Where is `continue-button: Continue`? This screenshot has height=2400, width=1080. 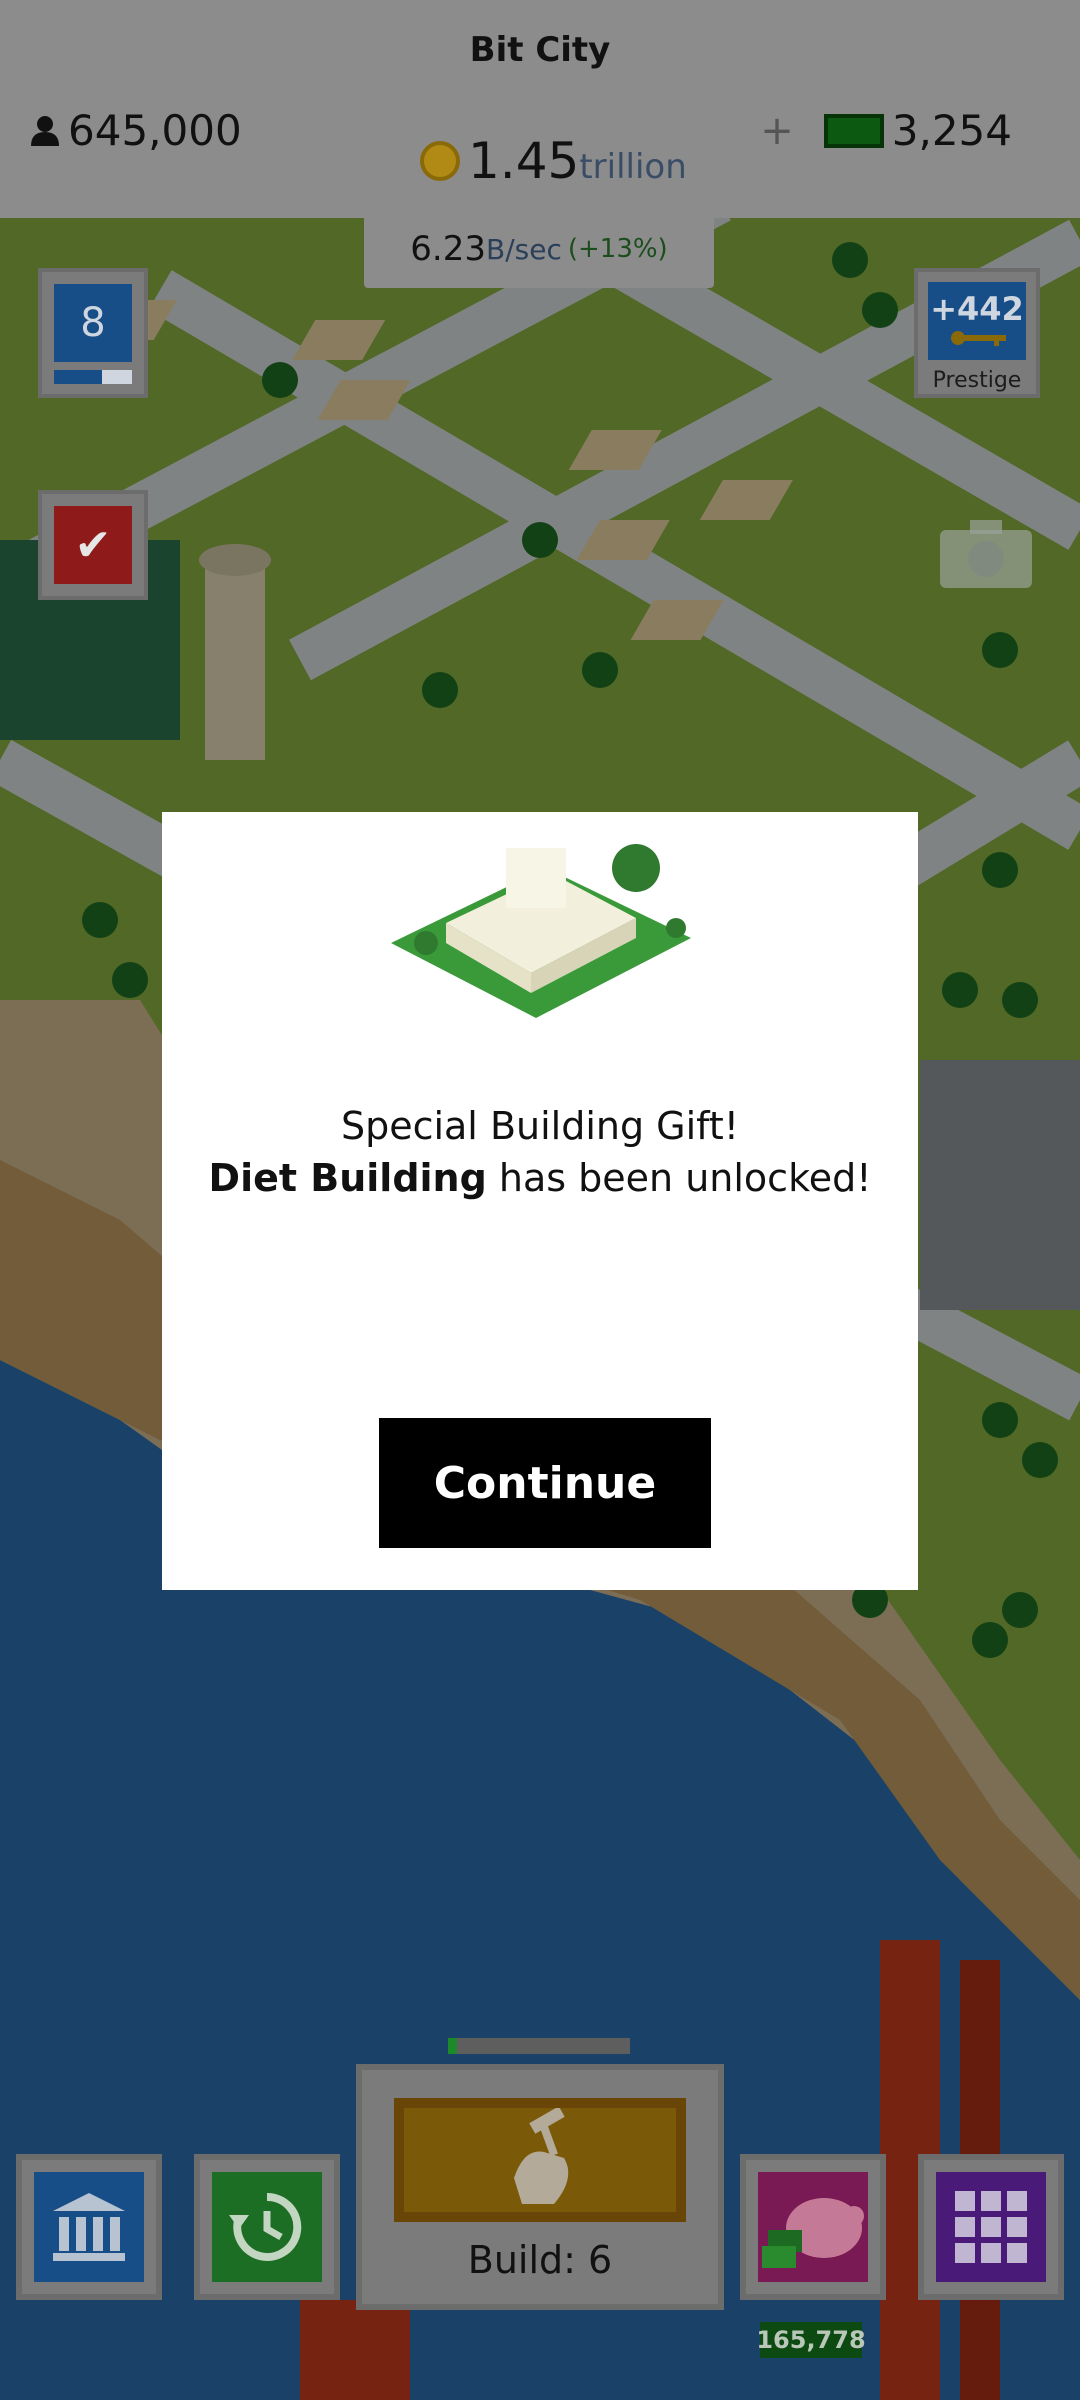
continue-button: Continue is located at coordinates (545, 1483).